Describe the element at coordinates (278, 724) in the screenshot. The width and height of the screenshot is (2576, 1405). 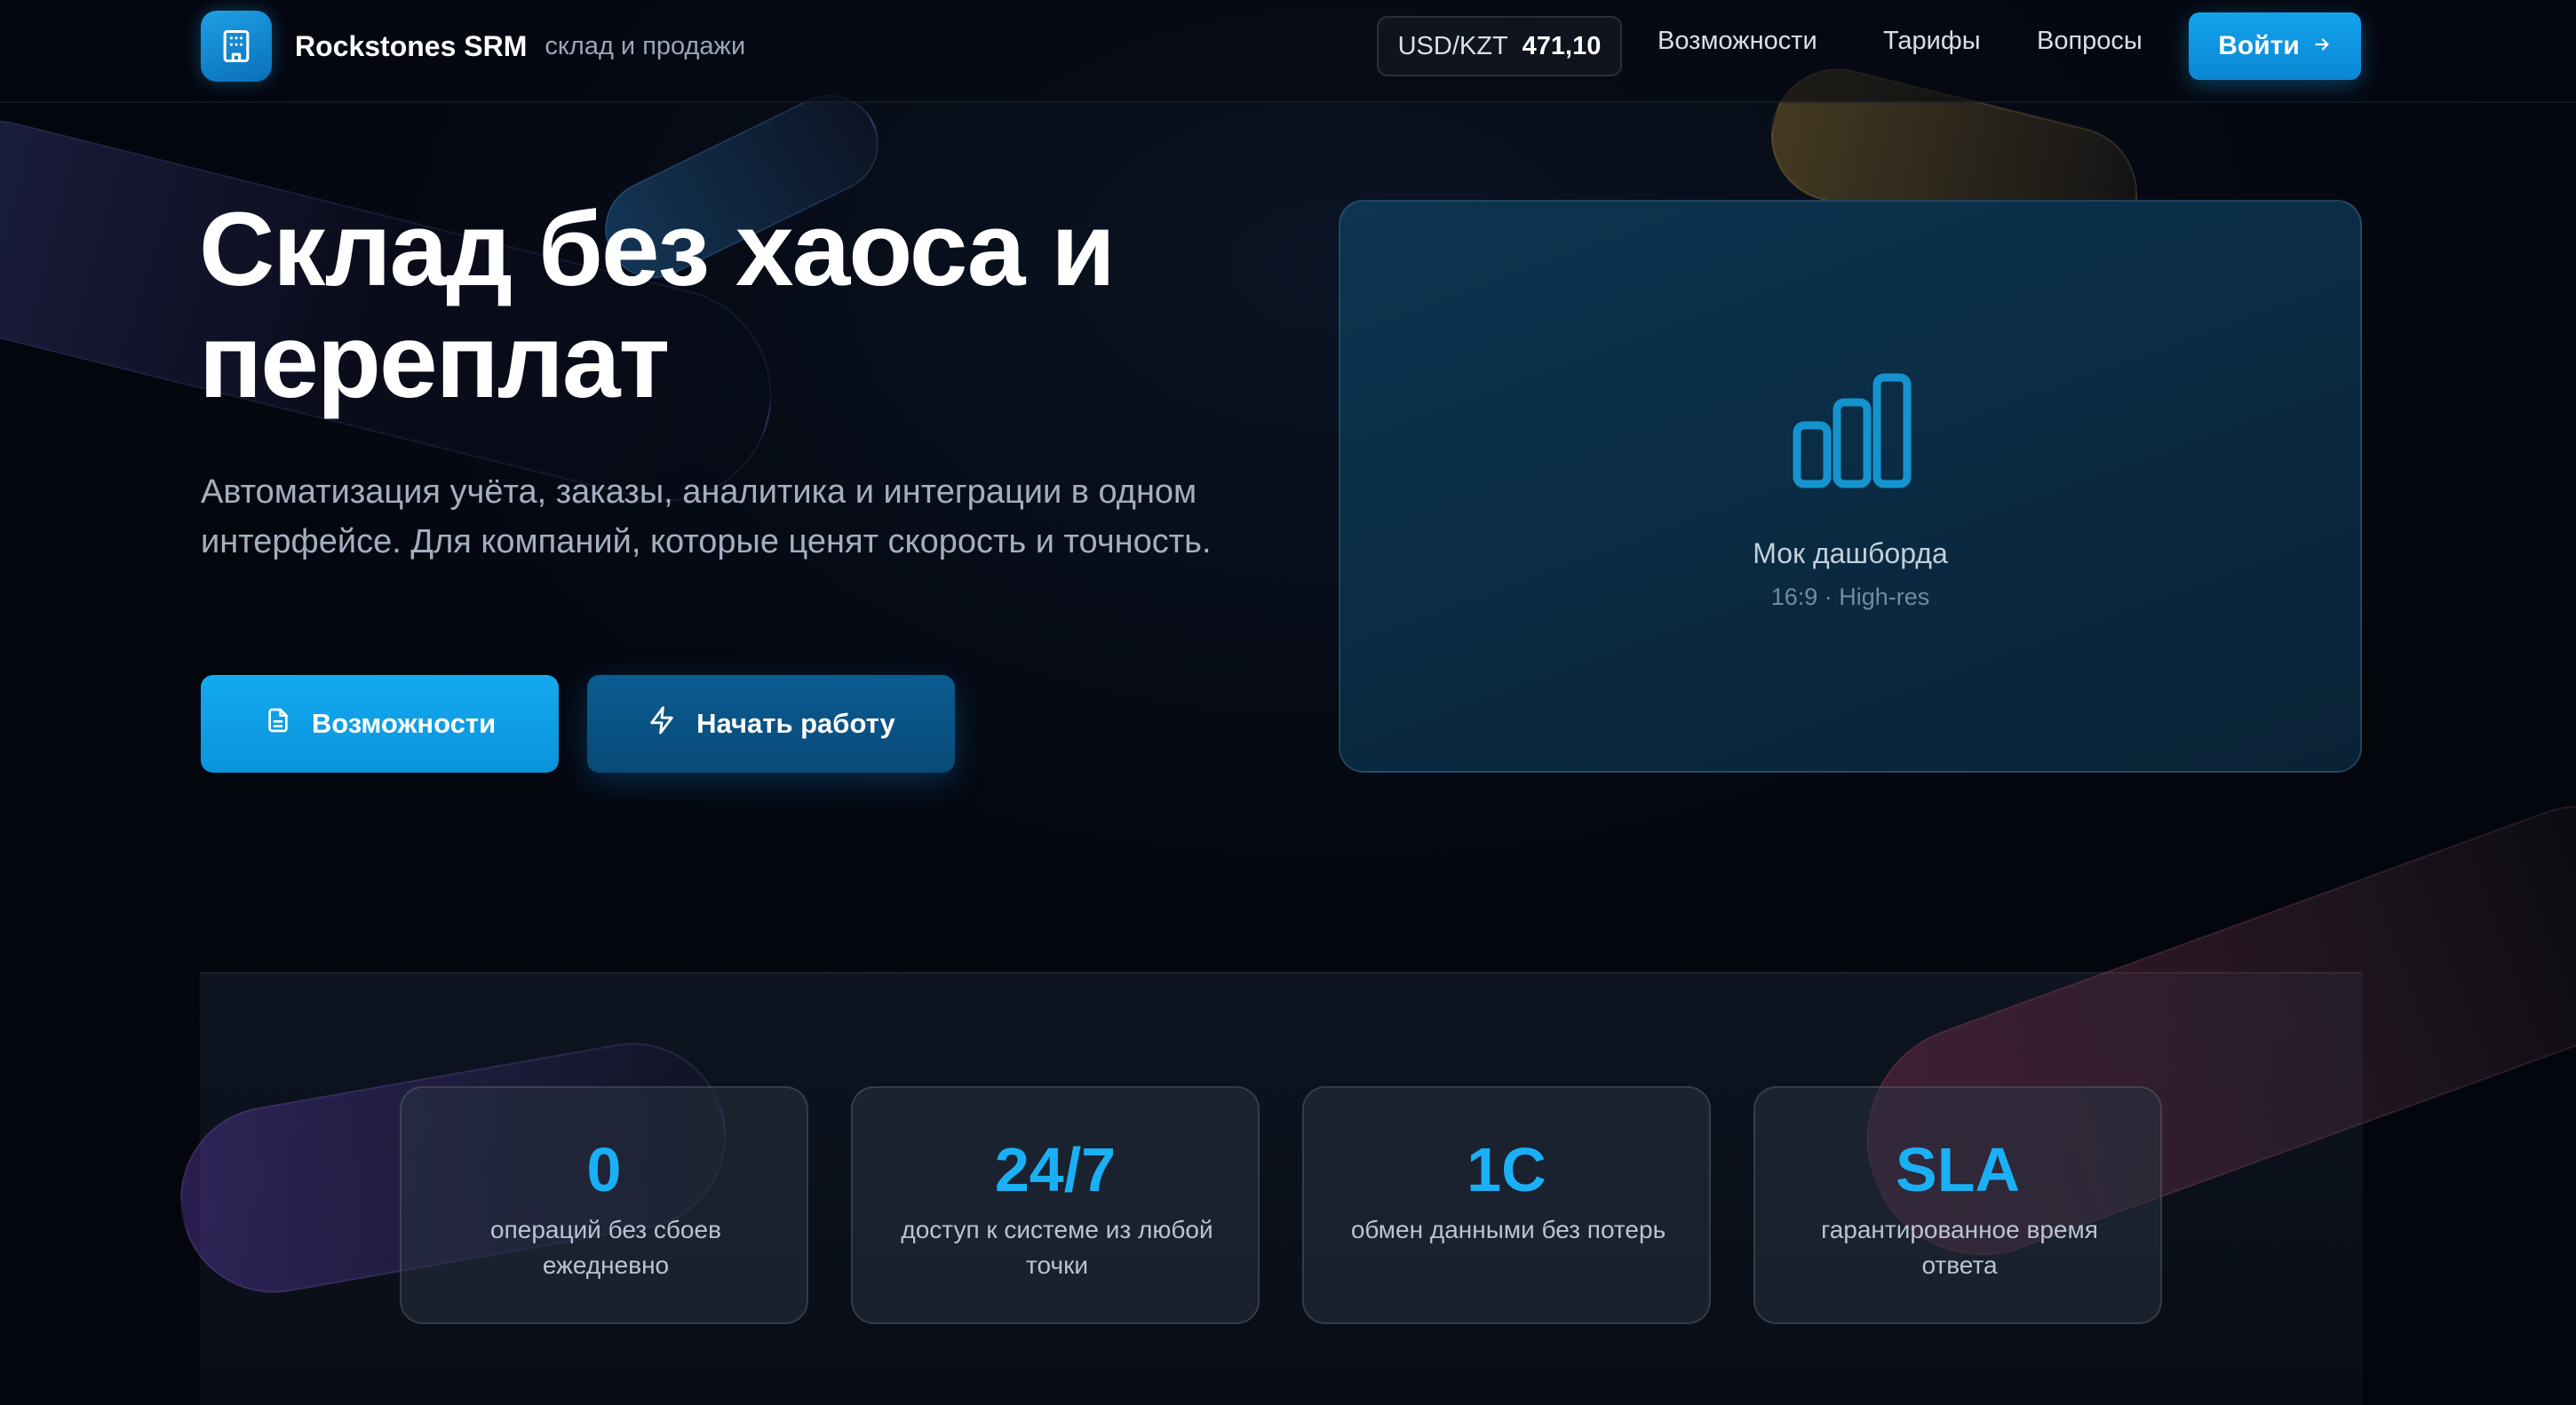
I see `document-icon` at that location.